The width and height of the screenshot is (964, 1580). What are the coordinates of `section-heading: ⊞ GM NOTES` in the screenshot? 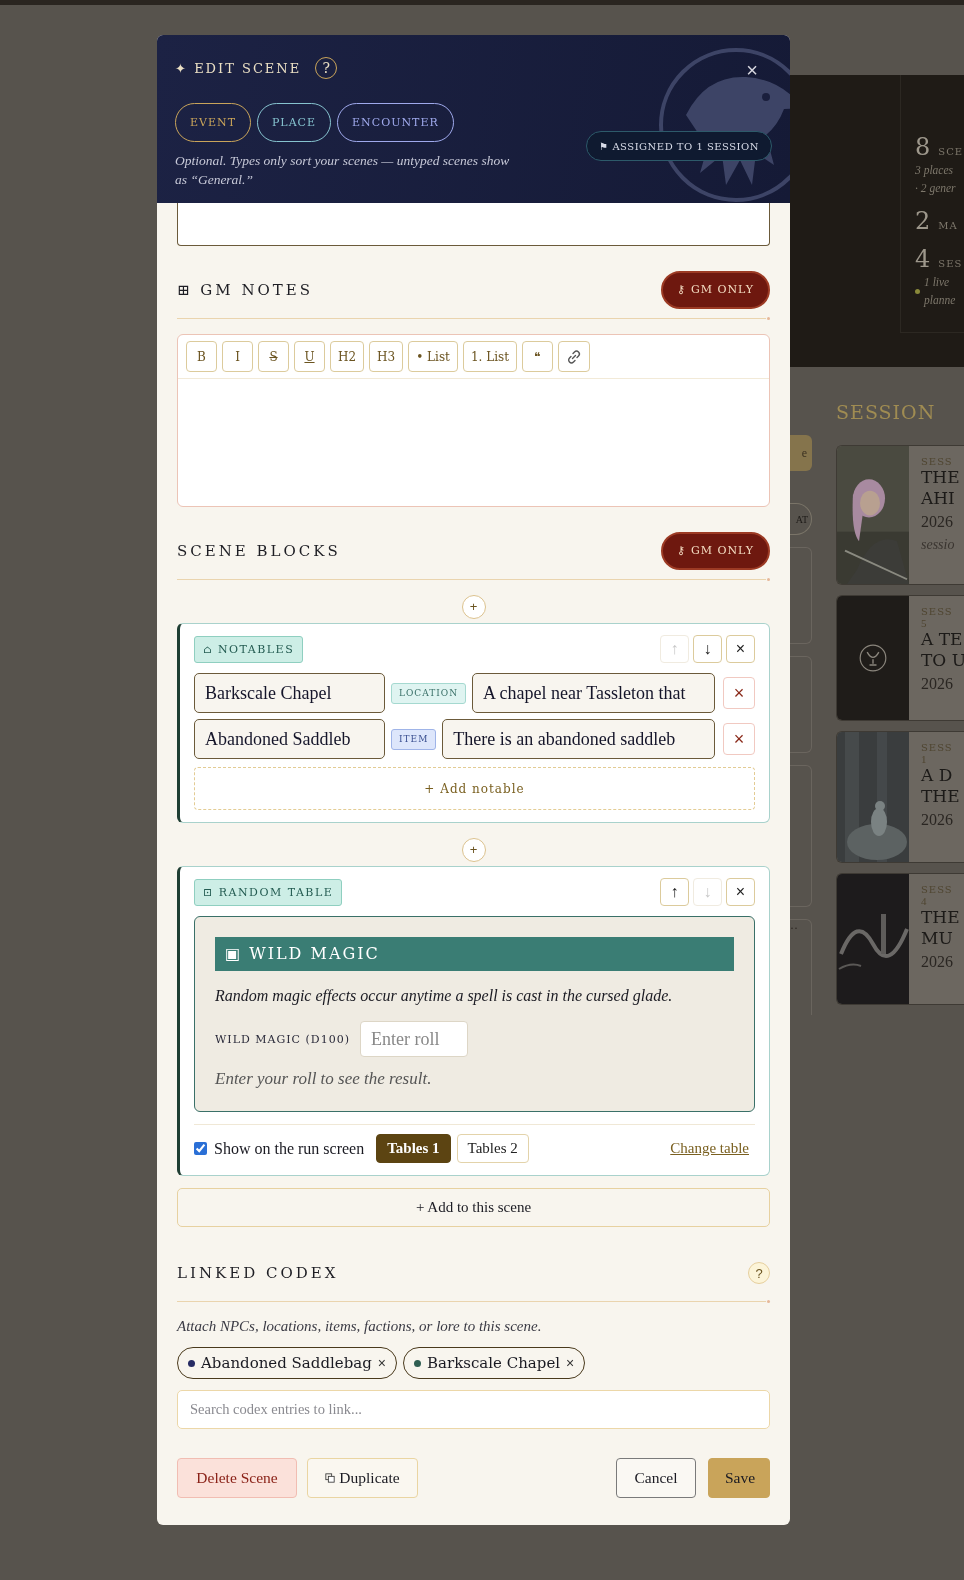 It's located at (245, 290).